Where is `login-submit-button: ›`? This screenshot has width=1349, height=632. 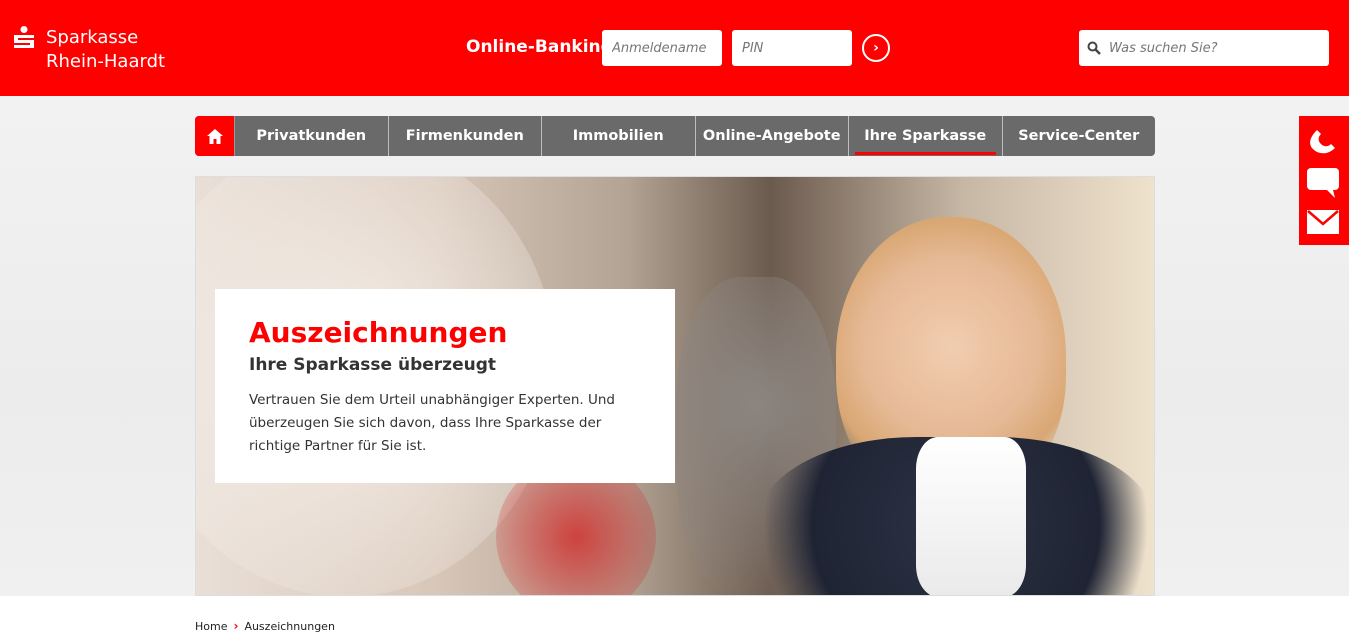 login-submit-button: › is located at coordinates (876, 48).